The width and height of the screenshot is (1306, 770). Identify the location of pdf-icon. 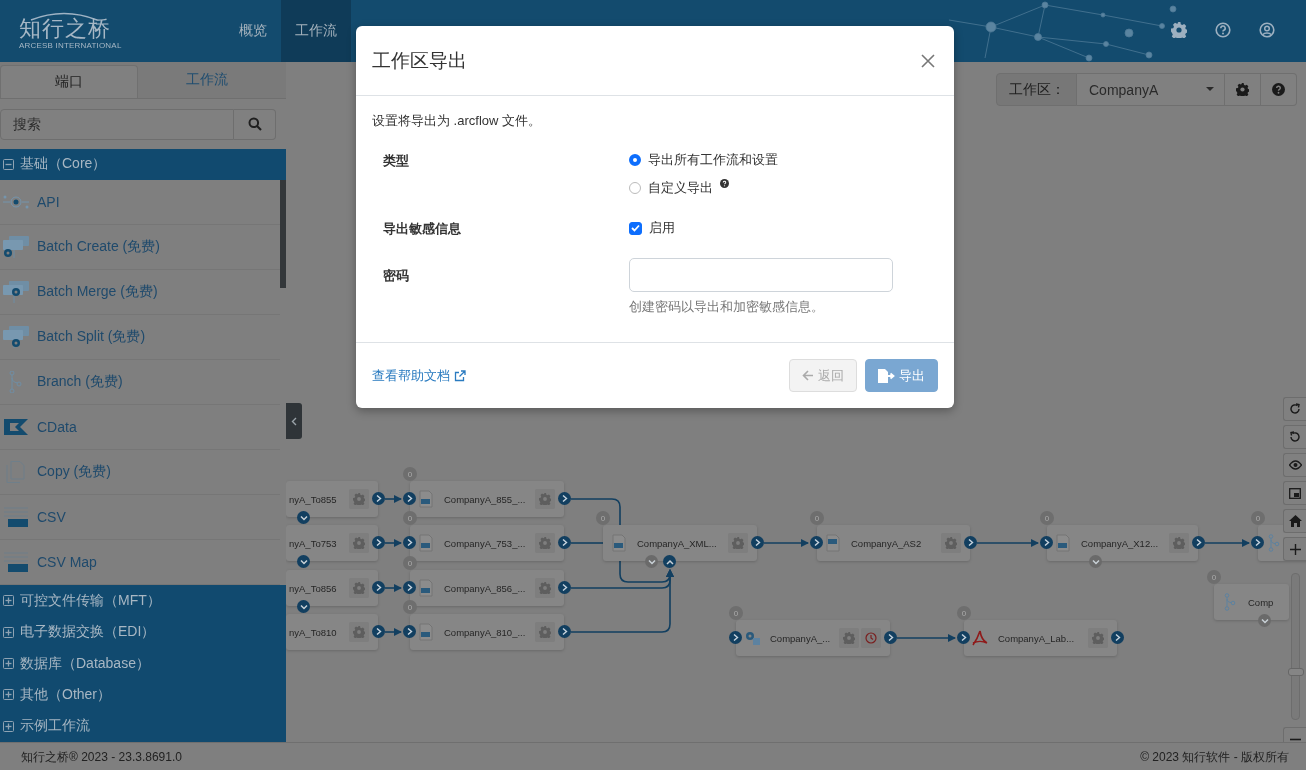
(980, 638).